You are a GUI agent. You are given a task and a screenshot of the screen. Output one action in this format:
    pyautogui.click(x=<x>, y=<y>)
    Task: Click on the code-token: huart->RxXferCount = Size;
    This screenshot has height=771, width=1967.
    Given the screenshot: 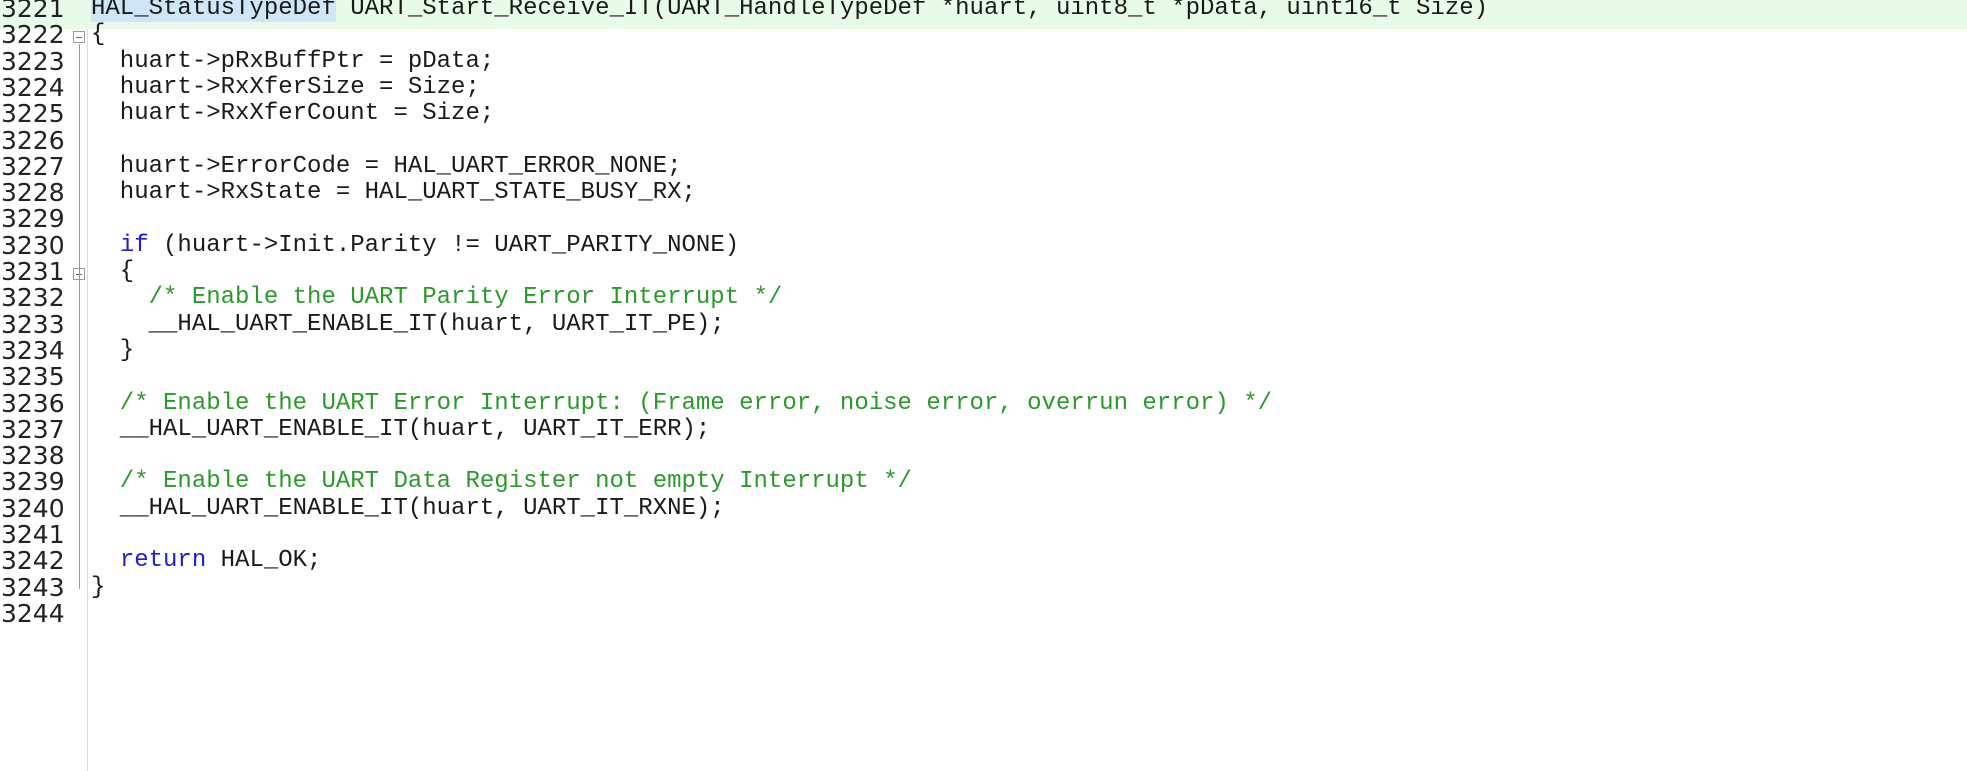 What is the action you would take?
    pyautogui.click(x=293, y=114)
    